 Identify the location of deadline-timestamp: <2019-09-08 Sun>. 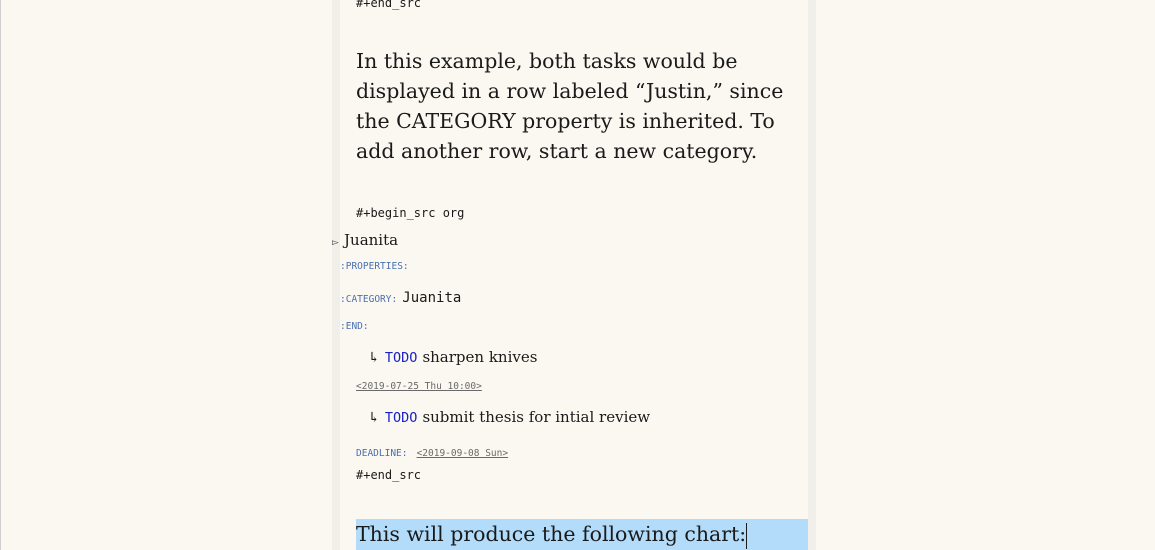
(463, 453).